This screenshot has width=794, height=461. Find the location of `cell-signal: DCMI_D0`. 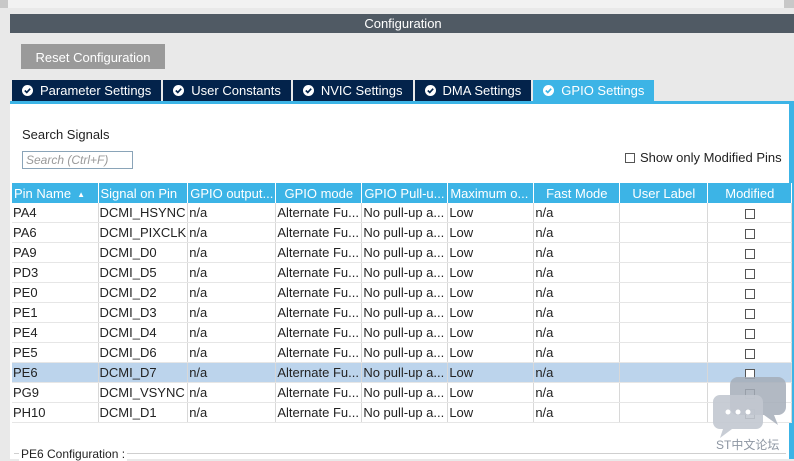

cell-signal: DCMI_D0 is located at coordinates (143, 252).